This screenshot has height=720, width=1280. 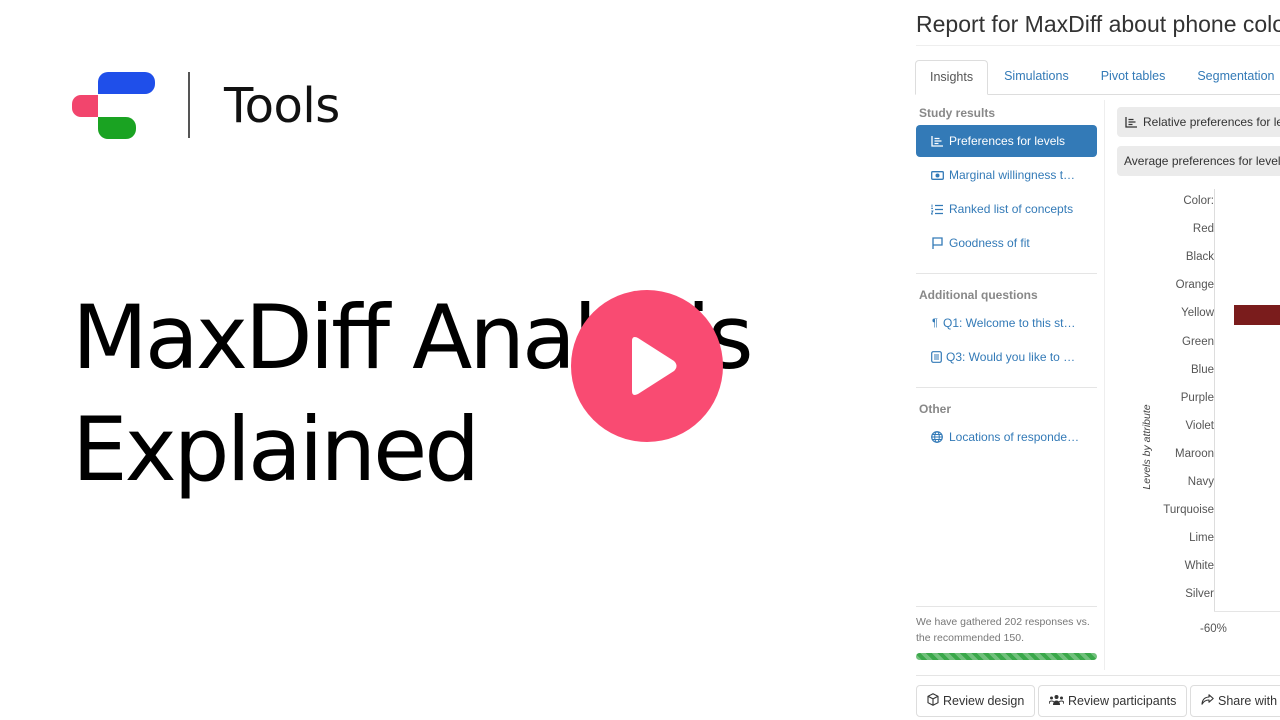 What do you see at coordinates (1249, 701) in the screenshot?
I see `button-label: Share with others` at bounding box center [1249, 701].